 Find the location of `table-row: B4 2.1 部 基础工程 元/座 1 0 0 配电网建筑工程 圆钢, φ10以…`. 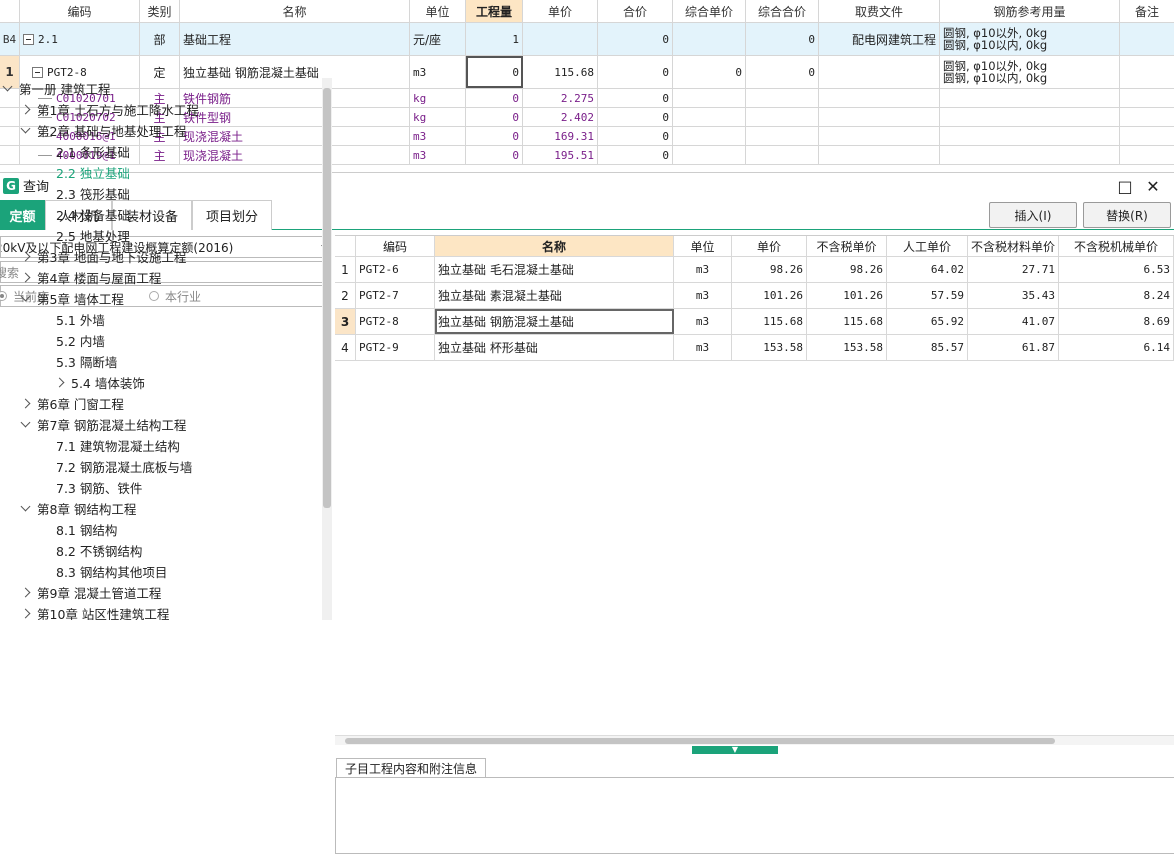

table-row: B4 2.1 部 基础工程 元/座 1 0 0 配电网建筑工程 圆钢, φ10以… is located at coordinates (587, 39).